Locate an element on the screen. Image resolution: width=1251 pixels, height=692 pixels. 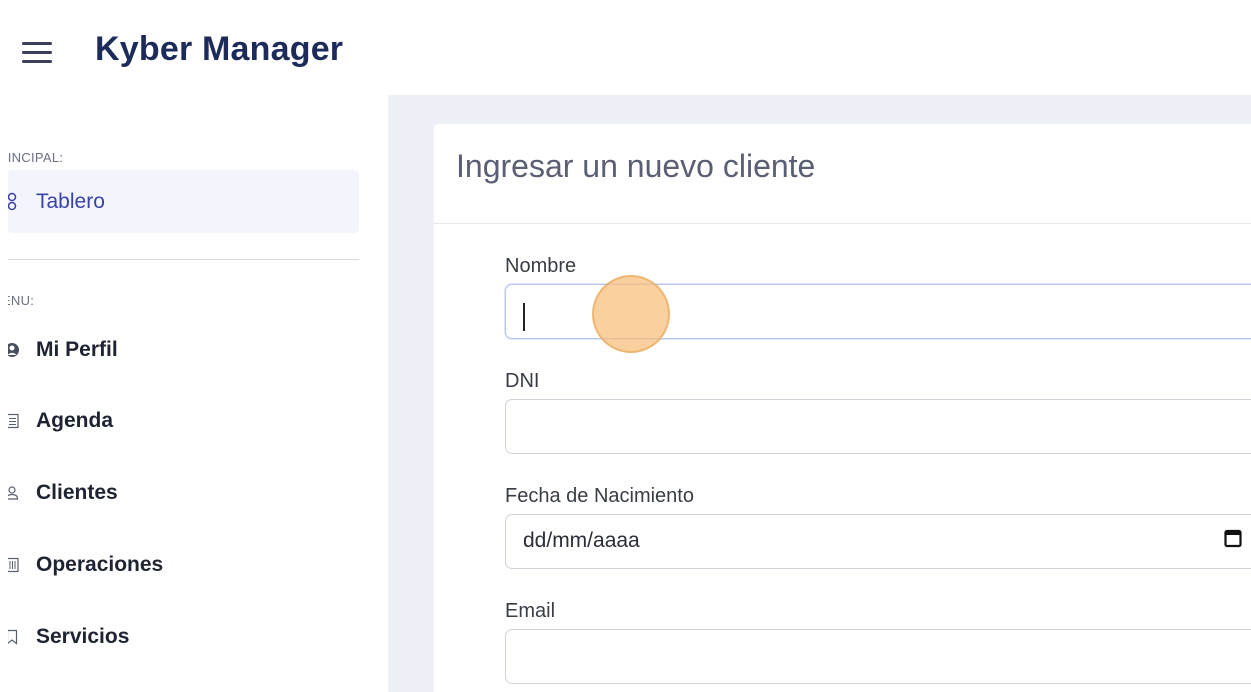
user-icon is located at coordinates (14, 493).